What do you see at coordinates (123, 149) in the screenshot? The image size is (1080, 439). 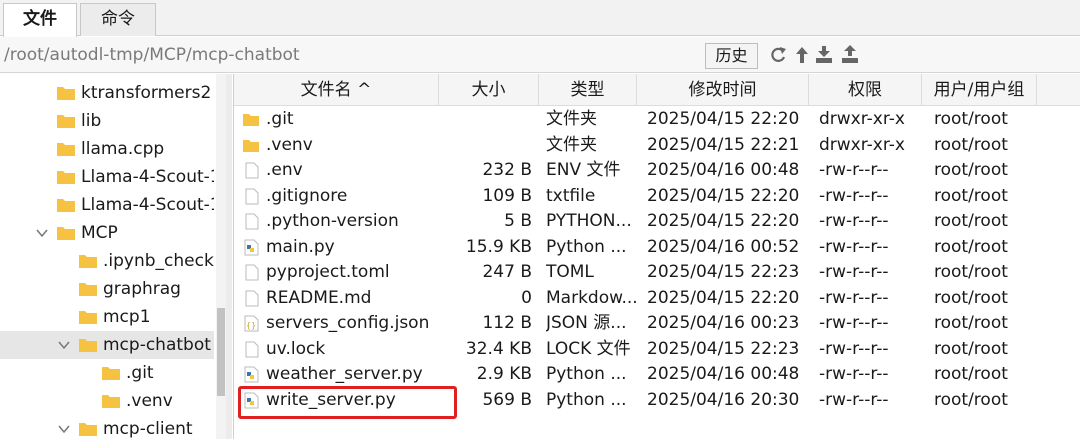 I see `tree-item-label: llama.cpp` at bounding box center [123, 149].